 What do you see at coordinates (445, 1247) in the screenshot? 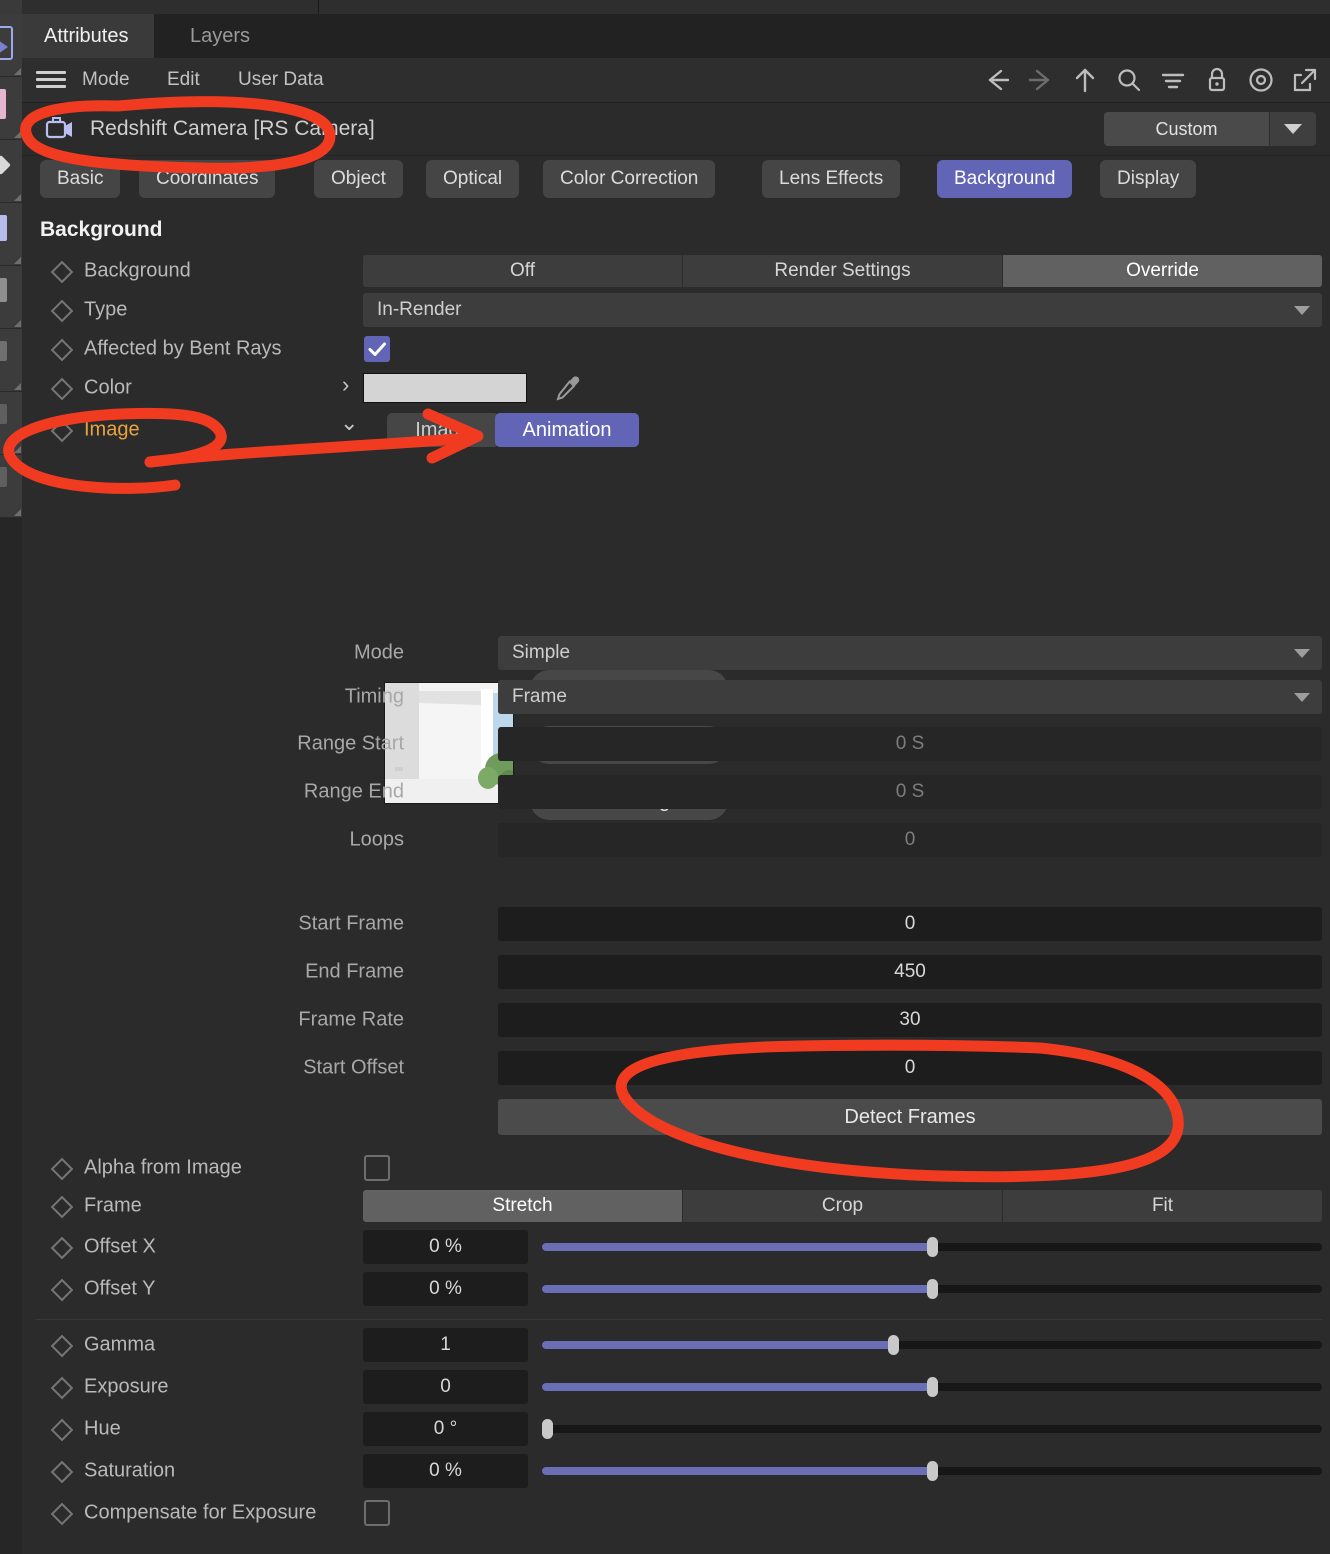
I see `offset-x-field: 0 %` at bounding box center [445, 1247].